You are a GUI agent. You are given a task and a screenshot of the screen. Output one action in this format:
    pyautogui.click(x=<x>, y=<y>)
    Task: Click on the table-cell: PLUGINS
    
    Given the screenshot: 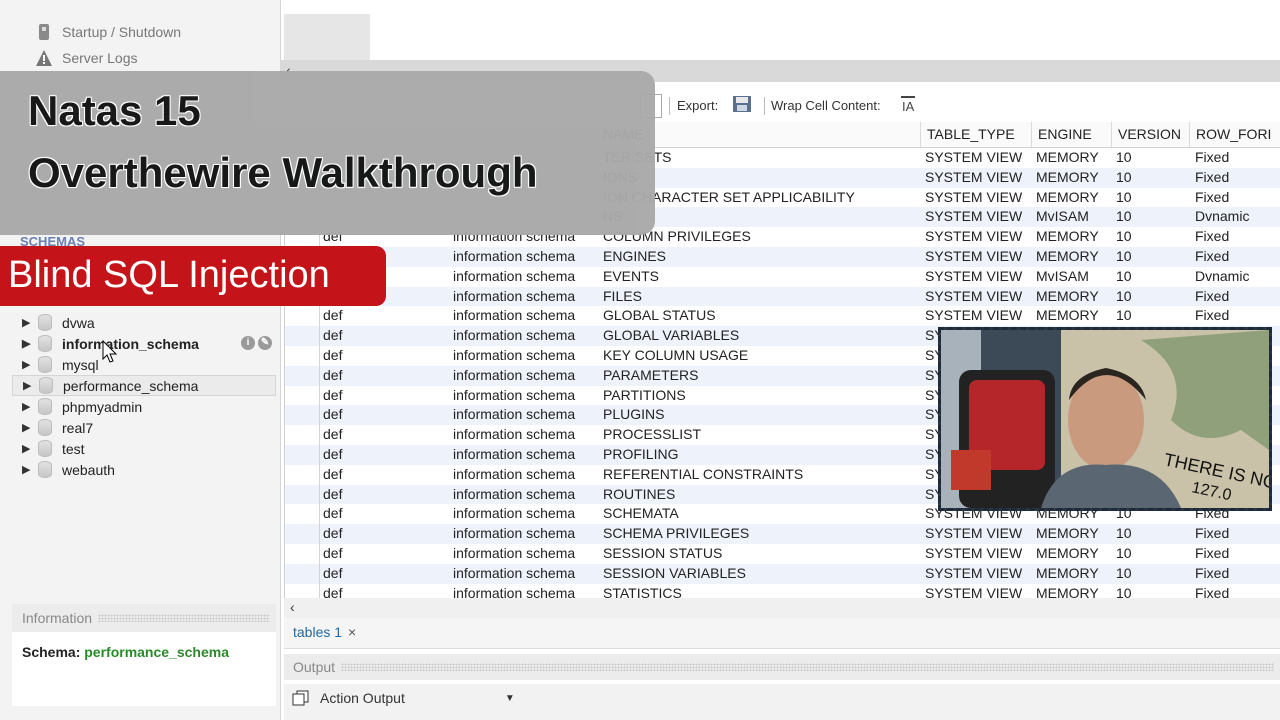 What is the action you would take?
    pyautogui.click(x=761, y=415)
    